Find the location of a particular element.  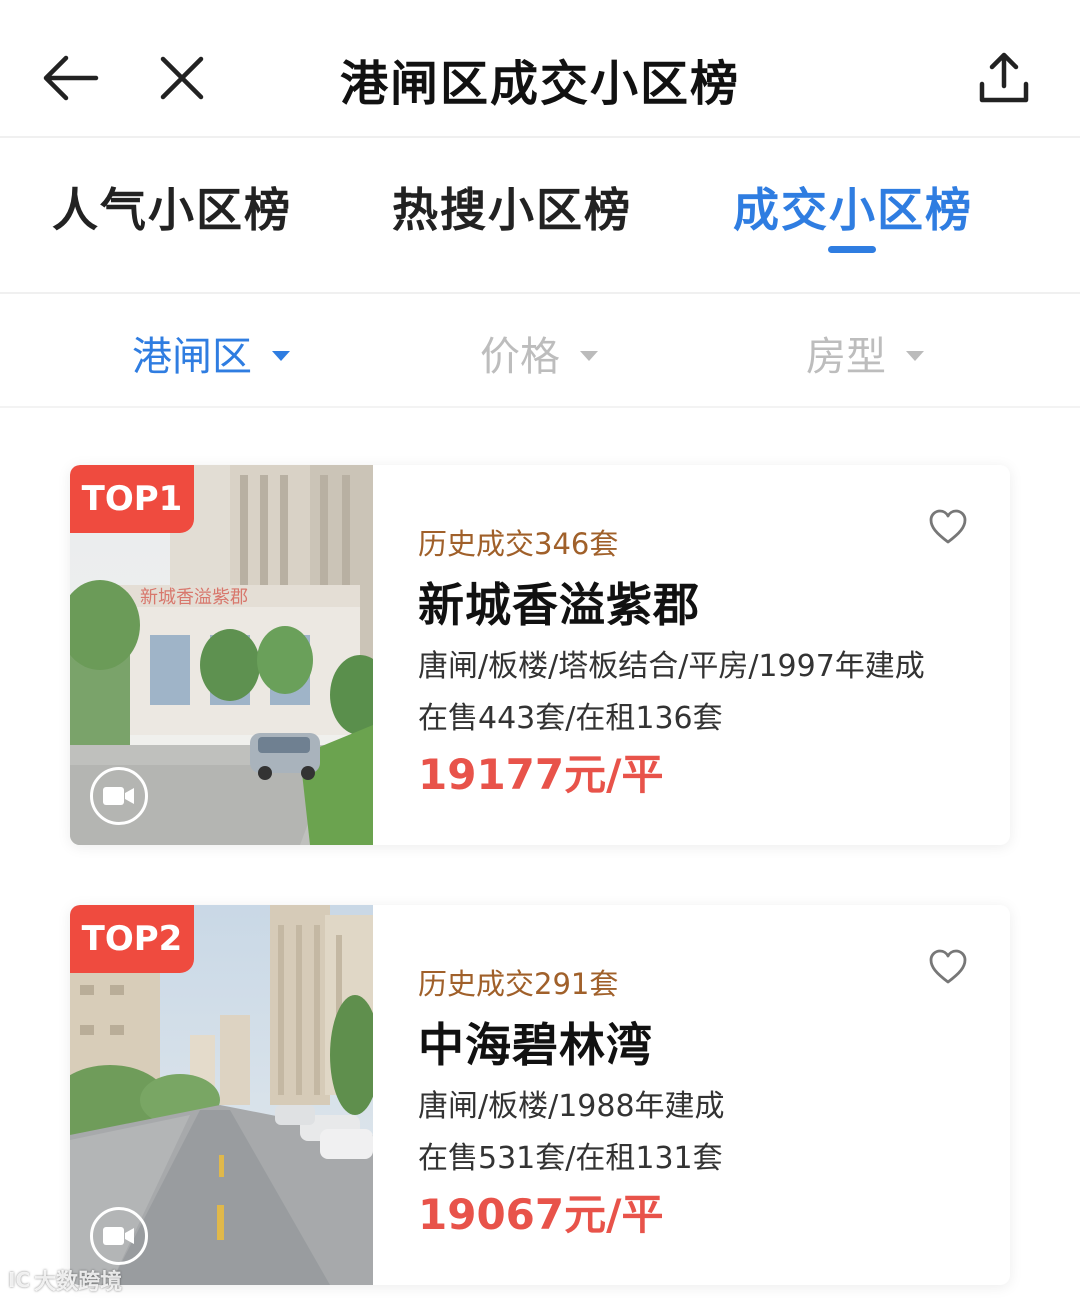

rank-badge: TOP1 is located at coordinates (132, 499).